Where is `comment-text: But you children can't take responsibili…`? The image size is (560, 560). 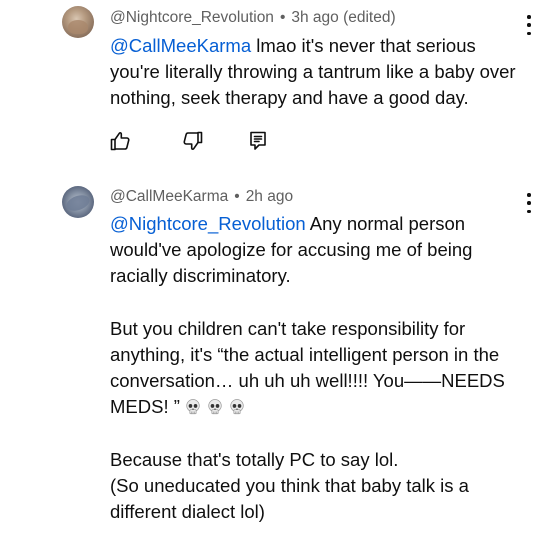 comment-text: But you children can't take responsibili… is located at coordinates (307, 367).